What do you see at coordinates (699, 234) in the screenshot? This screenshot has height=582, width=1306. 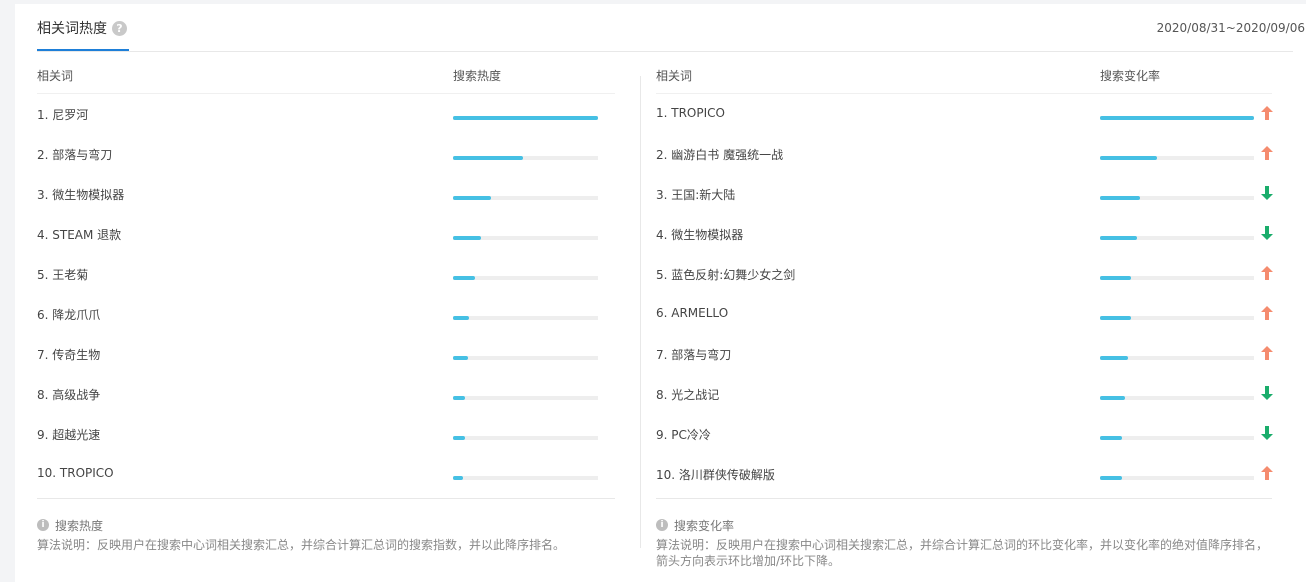 I see `keyword-label: 4. 微生物模拟器` at bounding box center [699, 234].